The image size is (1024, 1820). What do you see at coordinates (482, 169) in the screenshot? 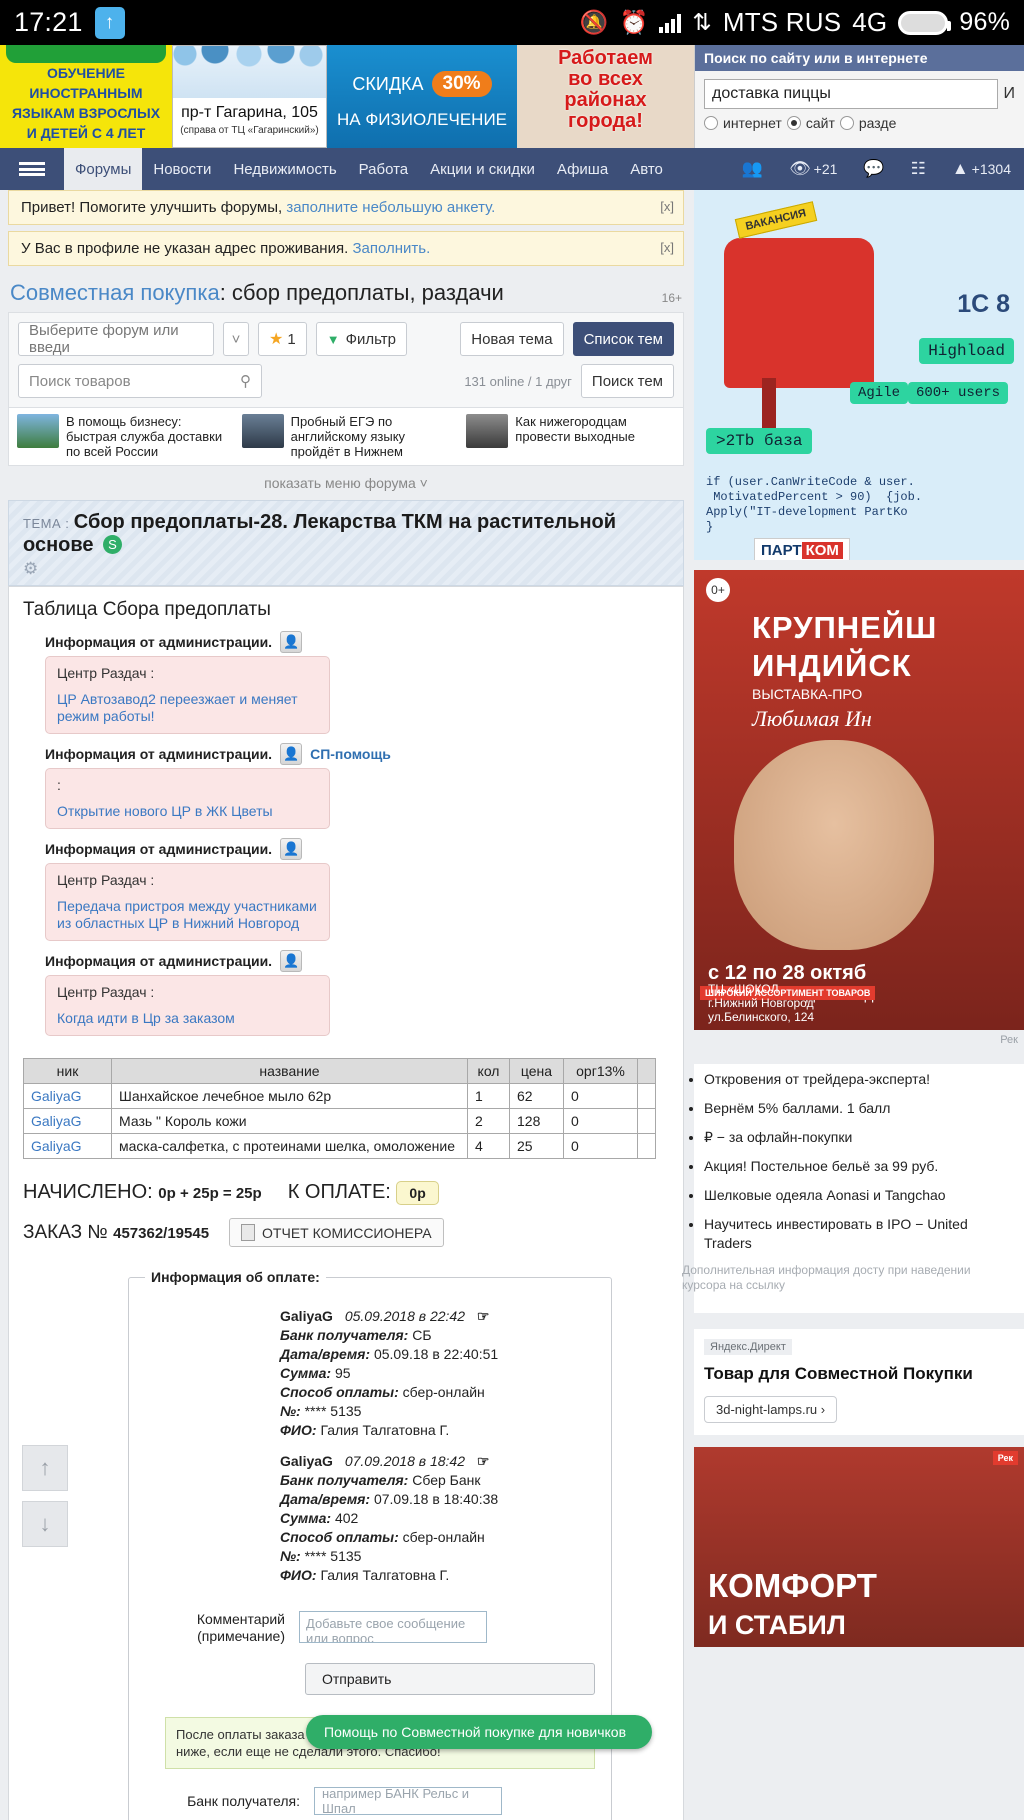
I see `nav-item-deals: Акции и скидки` at bounding box center [482, 169].